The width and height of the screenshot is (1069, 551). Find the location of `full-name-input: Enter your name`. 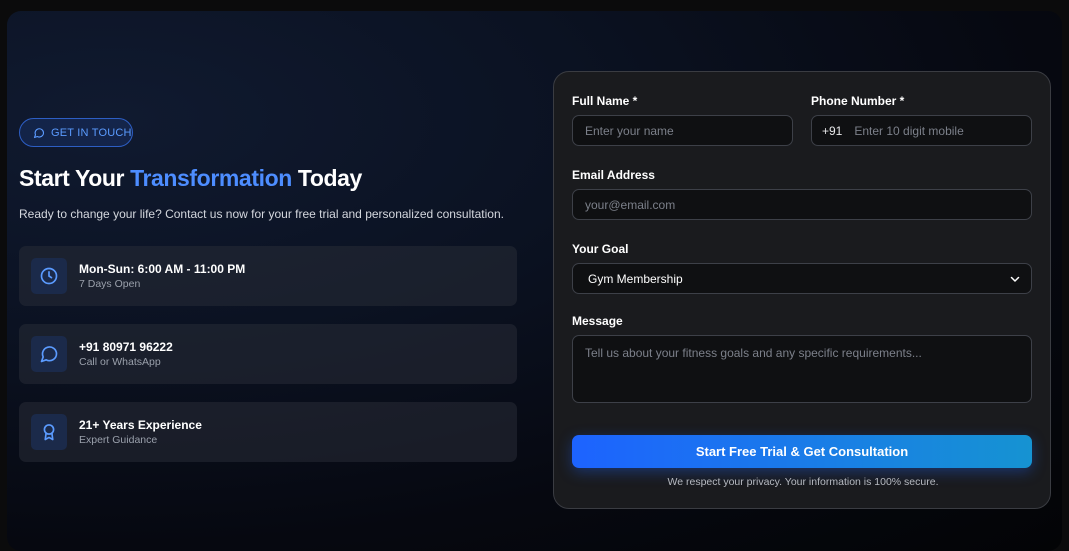

full-name-input: Enter your name is located at coordinates (682, 130).